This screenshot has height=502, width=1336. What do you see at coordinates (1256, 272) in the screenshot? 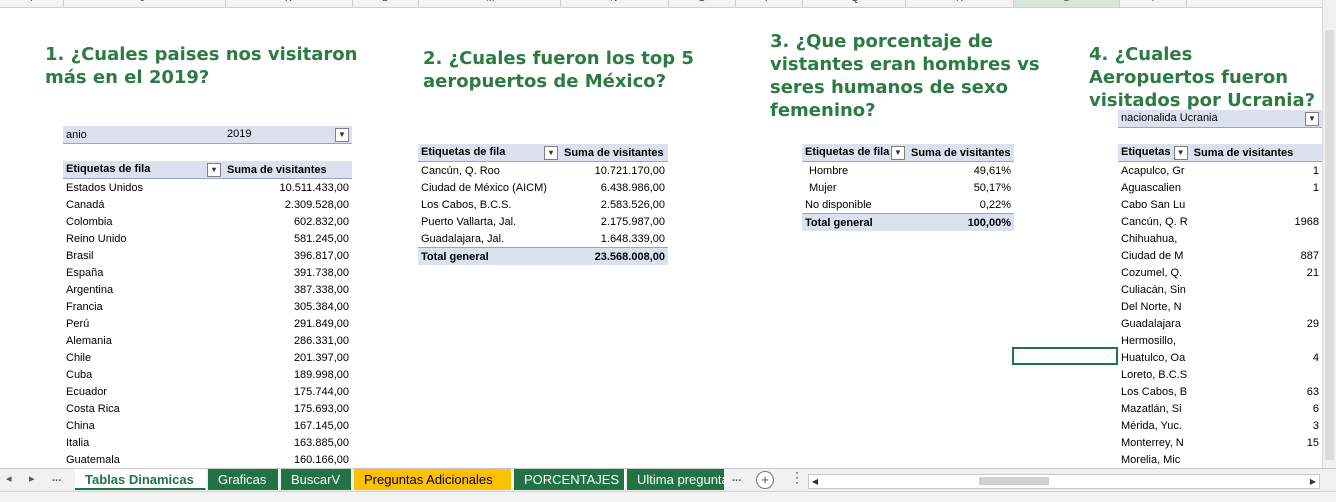
I see `row-value: 21` at bounding box center [1256, 272].